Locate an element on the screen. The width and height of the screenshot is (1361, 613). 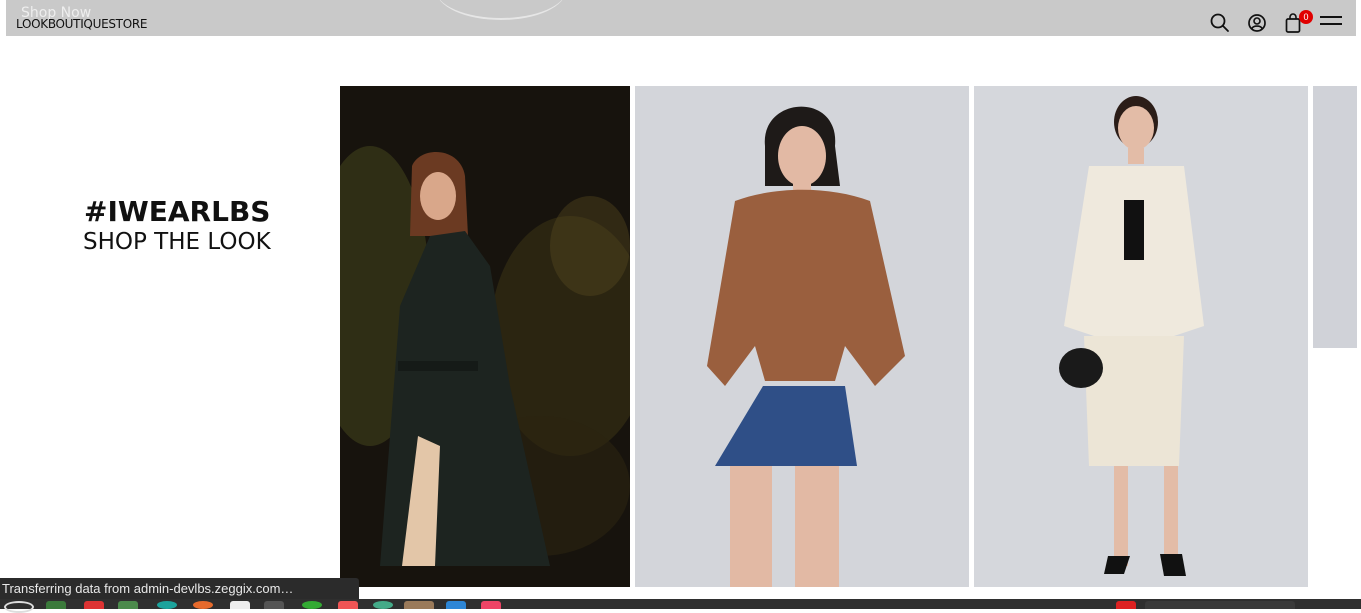
terminal-icon is located at coordinates (56, 605).